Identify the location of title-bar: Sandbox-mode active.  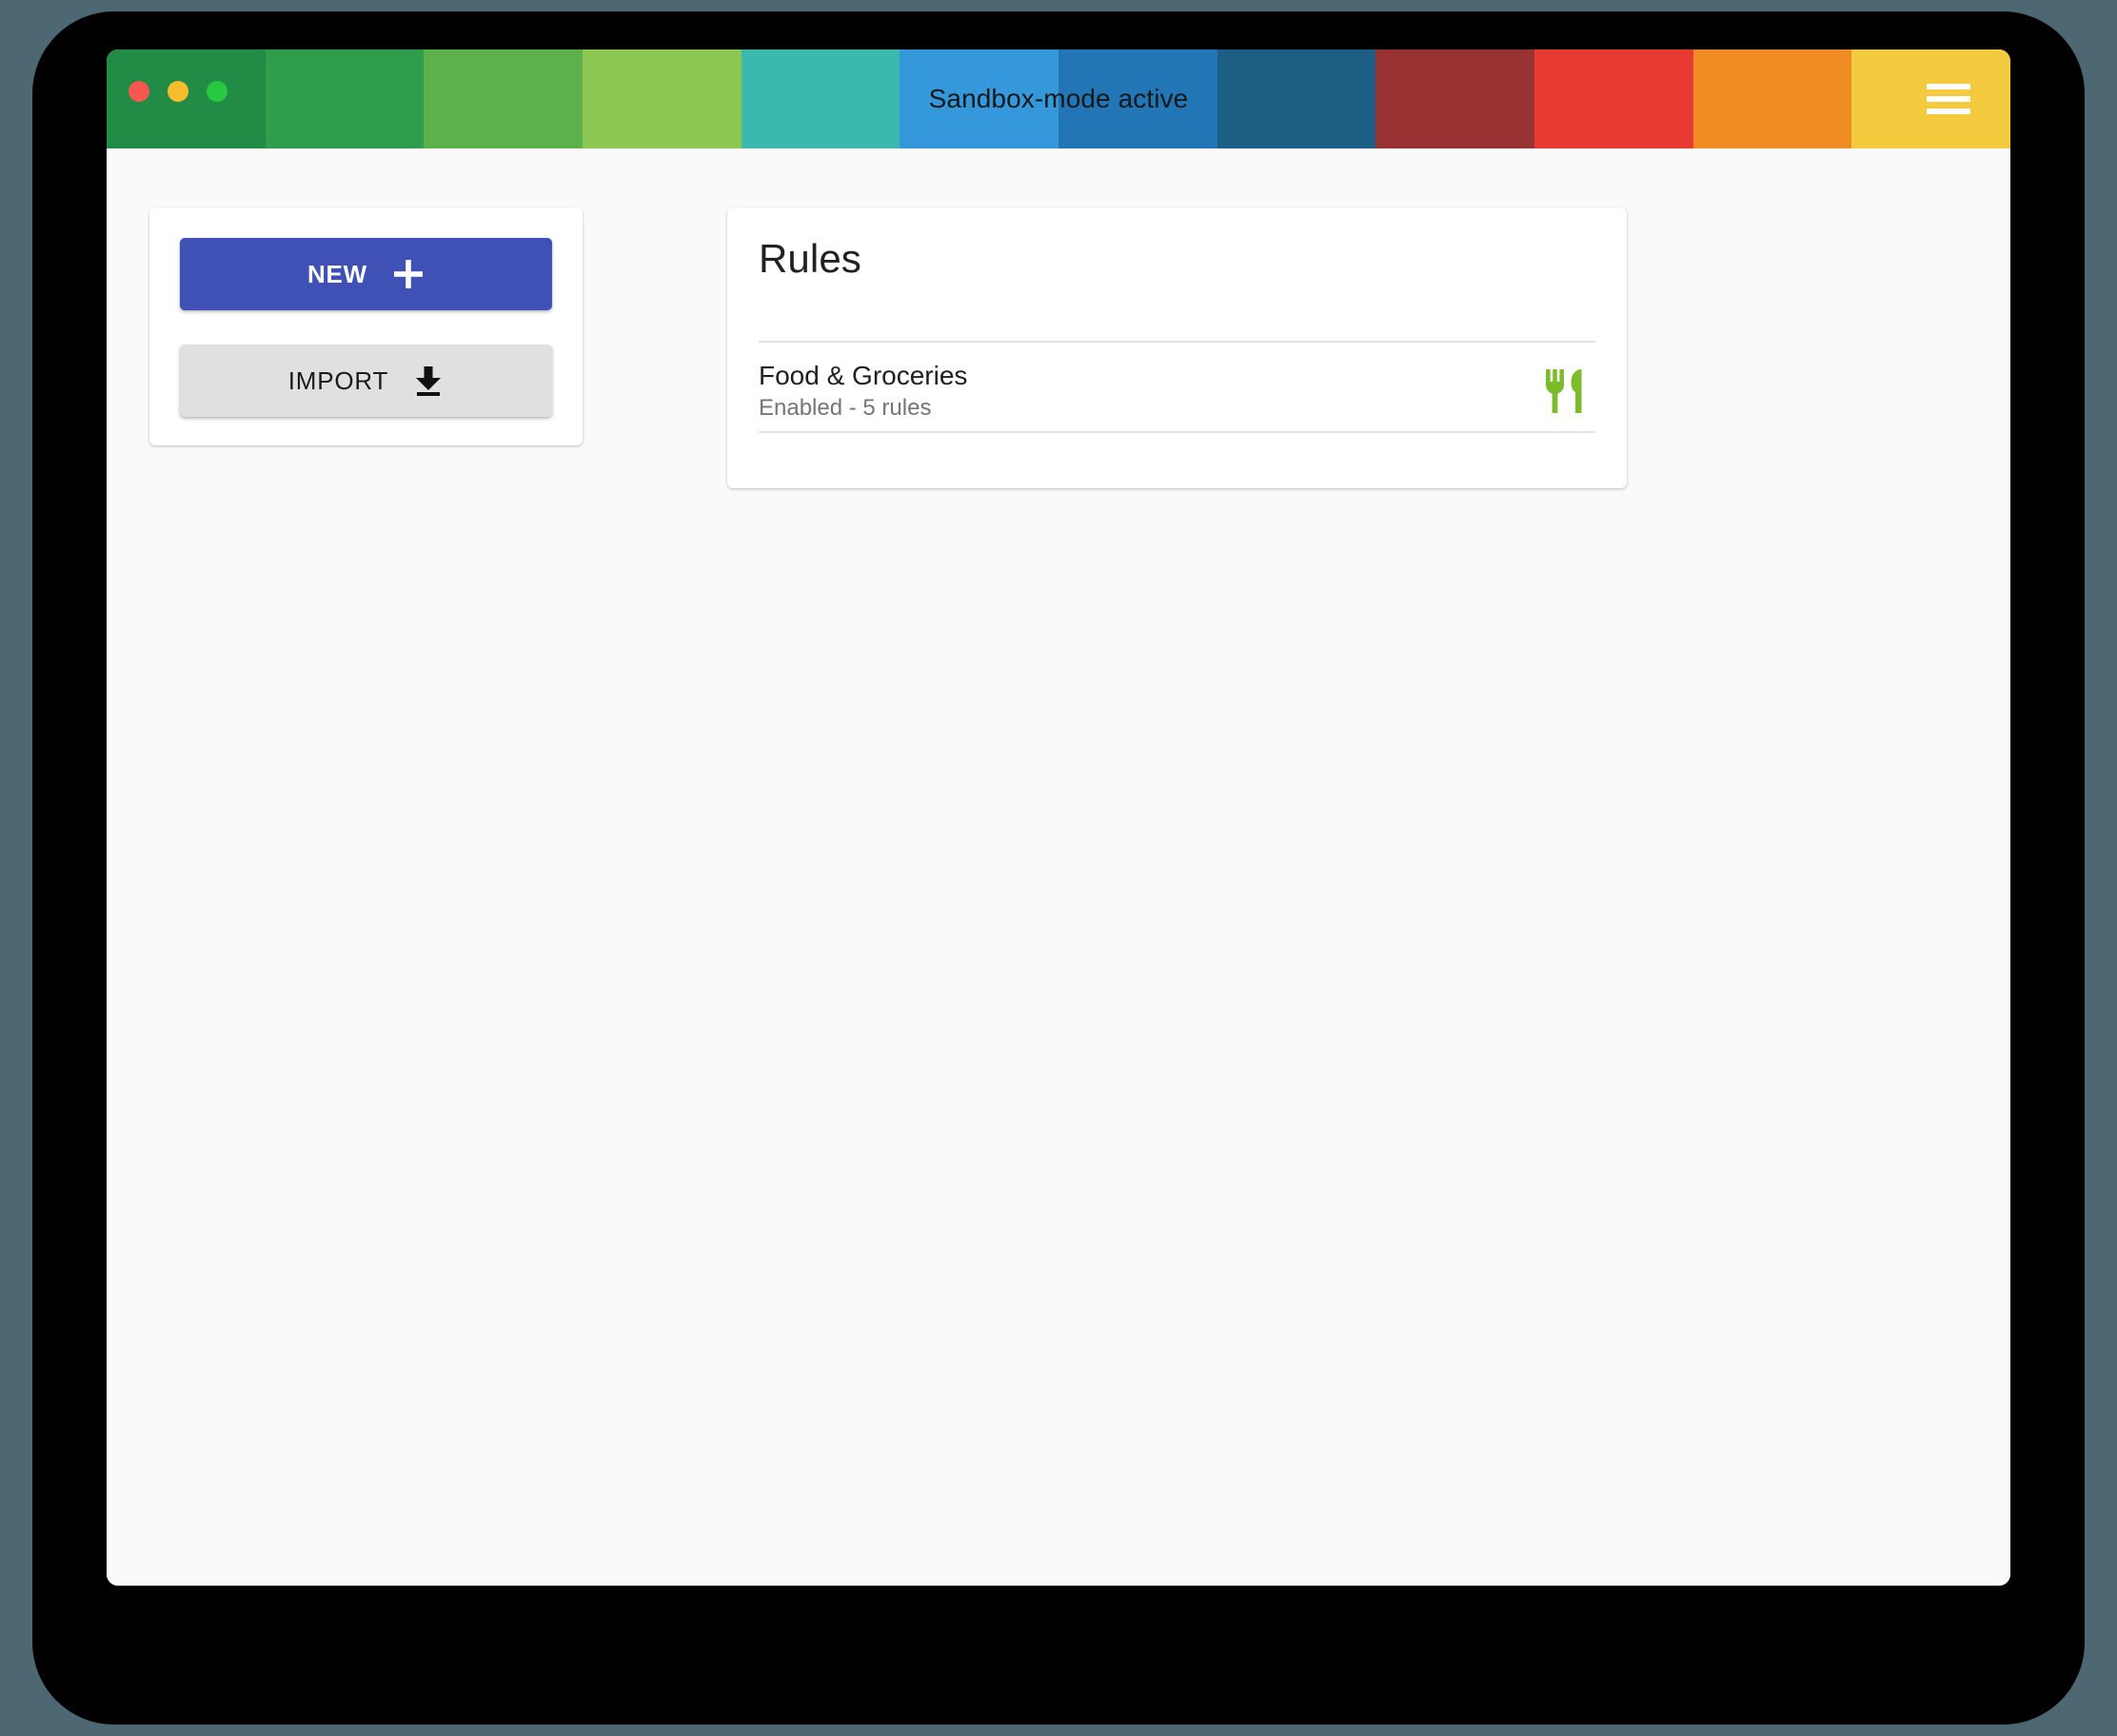
(1059, 98).